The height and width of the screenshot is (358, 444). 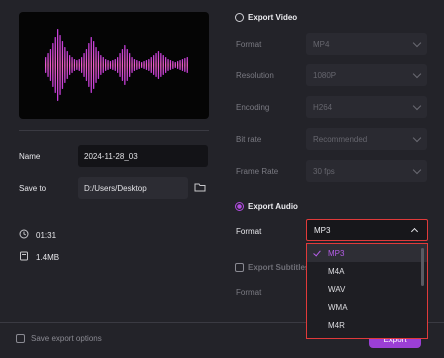 I want to click on option-label: M4R, so click(x=336, y=325).